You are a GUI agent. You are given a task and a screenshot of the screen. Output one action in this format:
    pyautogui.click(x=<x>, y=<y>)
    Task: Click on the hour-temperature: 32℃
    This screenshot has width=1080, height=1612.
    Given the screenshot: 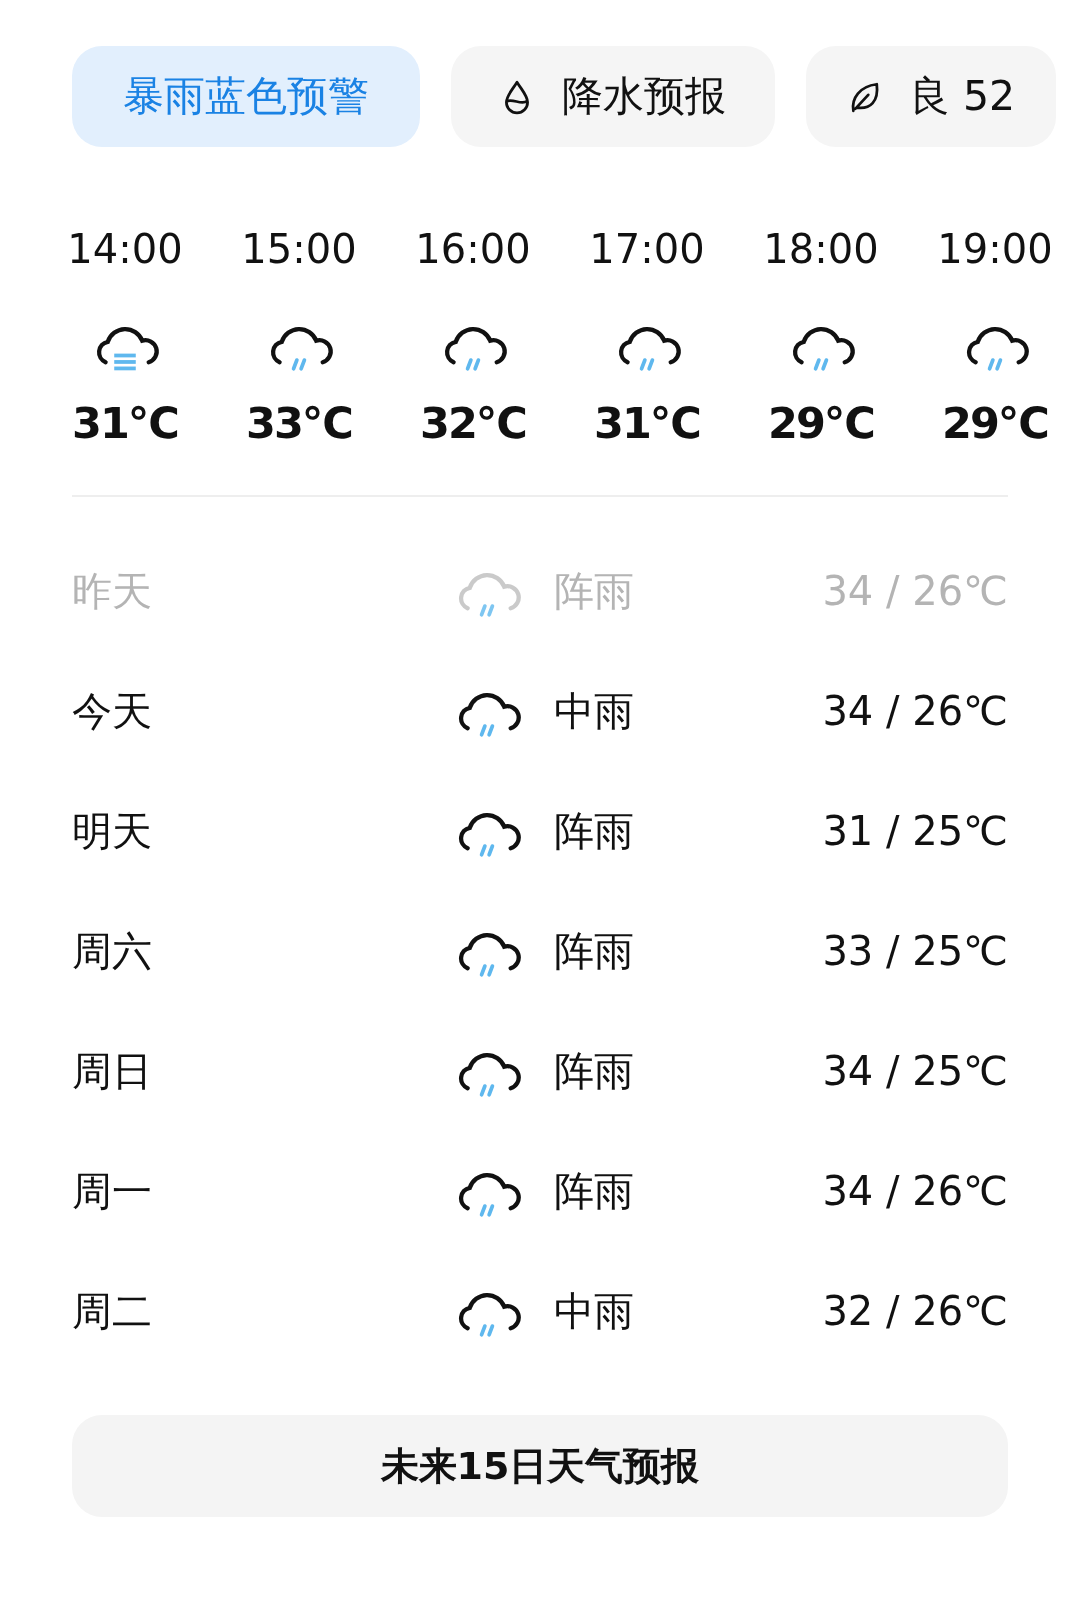 What is the action you would take?
    pyautogui.click(x=473, y=423)
    